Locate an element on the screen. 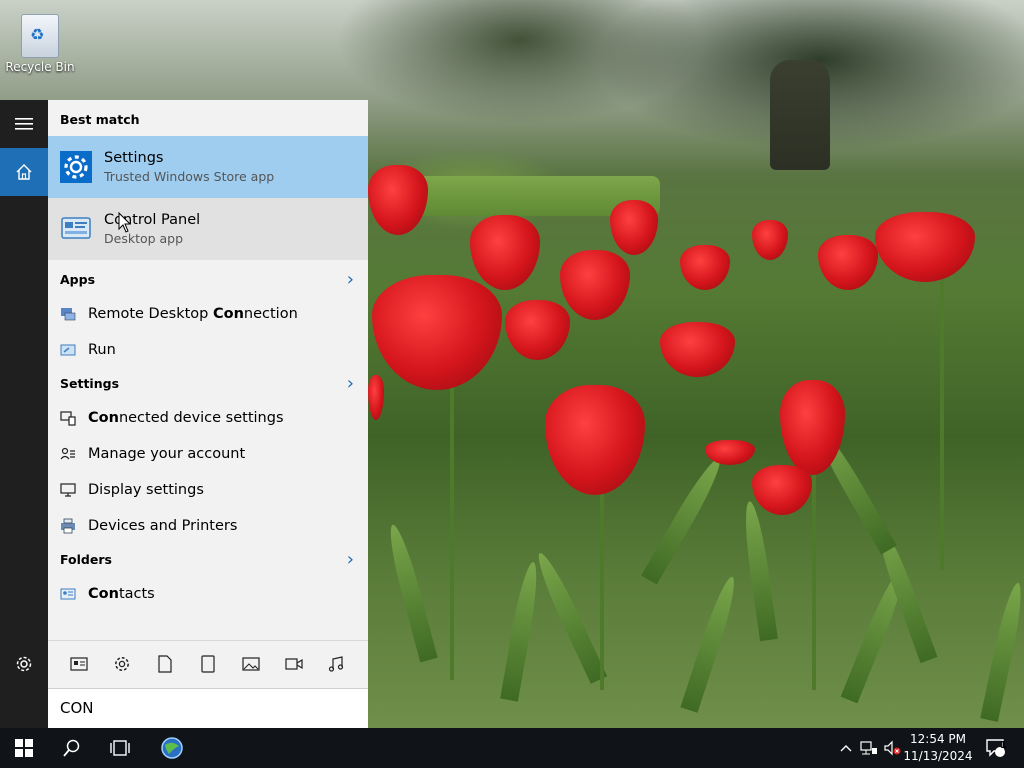  settings-gear-icon is located at coordinates (76, 167).